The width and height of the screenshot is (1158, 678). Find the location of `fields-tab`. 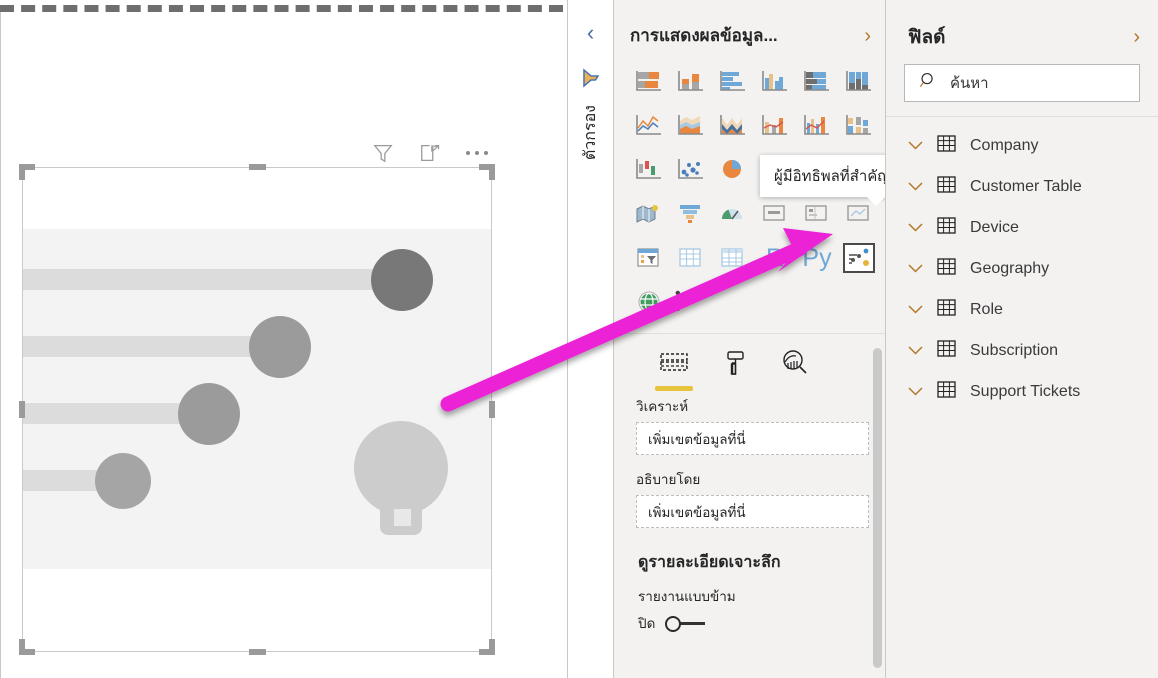

fields-tab is located at coordinates (674, 370).